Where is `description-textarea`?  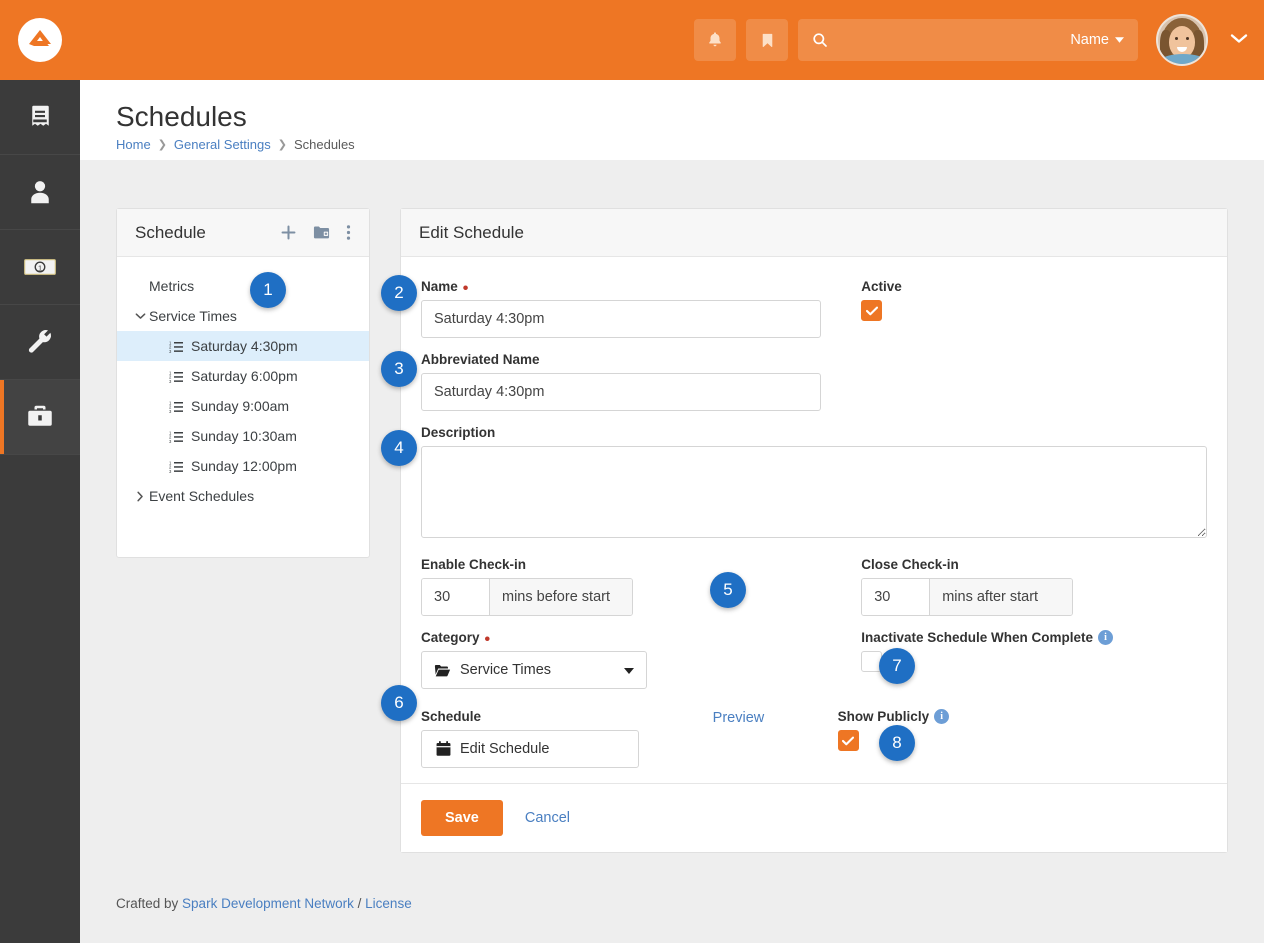 description-textarea is located at coordinates (814, 492).